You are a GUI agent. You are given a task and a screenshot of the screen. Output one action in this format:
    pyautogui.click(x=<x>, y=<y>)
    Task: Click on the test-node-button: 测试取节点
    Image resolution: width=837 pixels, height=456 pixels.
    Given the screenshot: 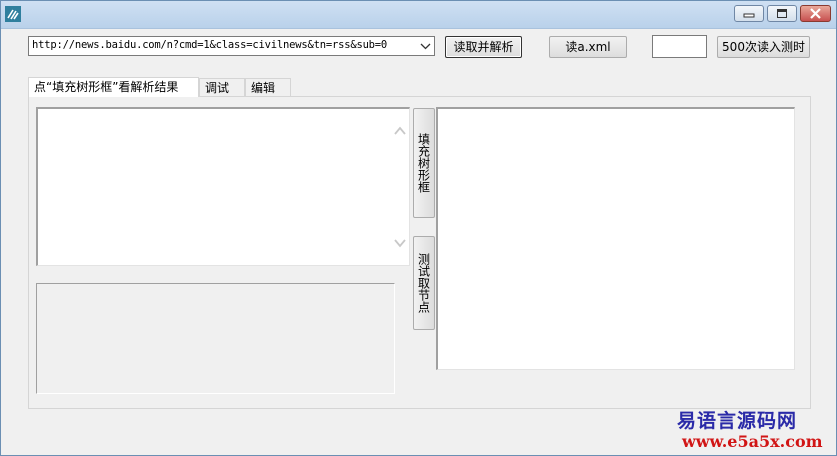 What is the action you would take?
    pyautogui.click(x=424, y=283)
    